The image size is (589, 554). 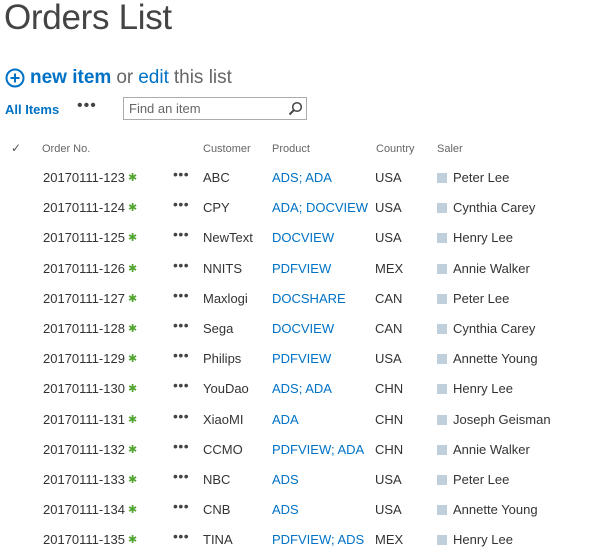 What do you see at coordinates (16, 148) in the screenshot?
I see `select-all-check-icon: ✓` at bounding box center [16, 148].